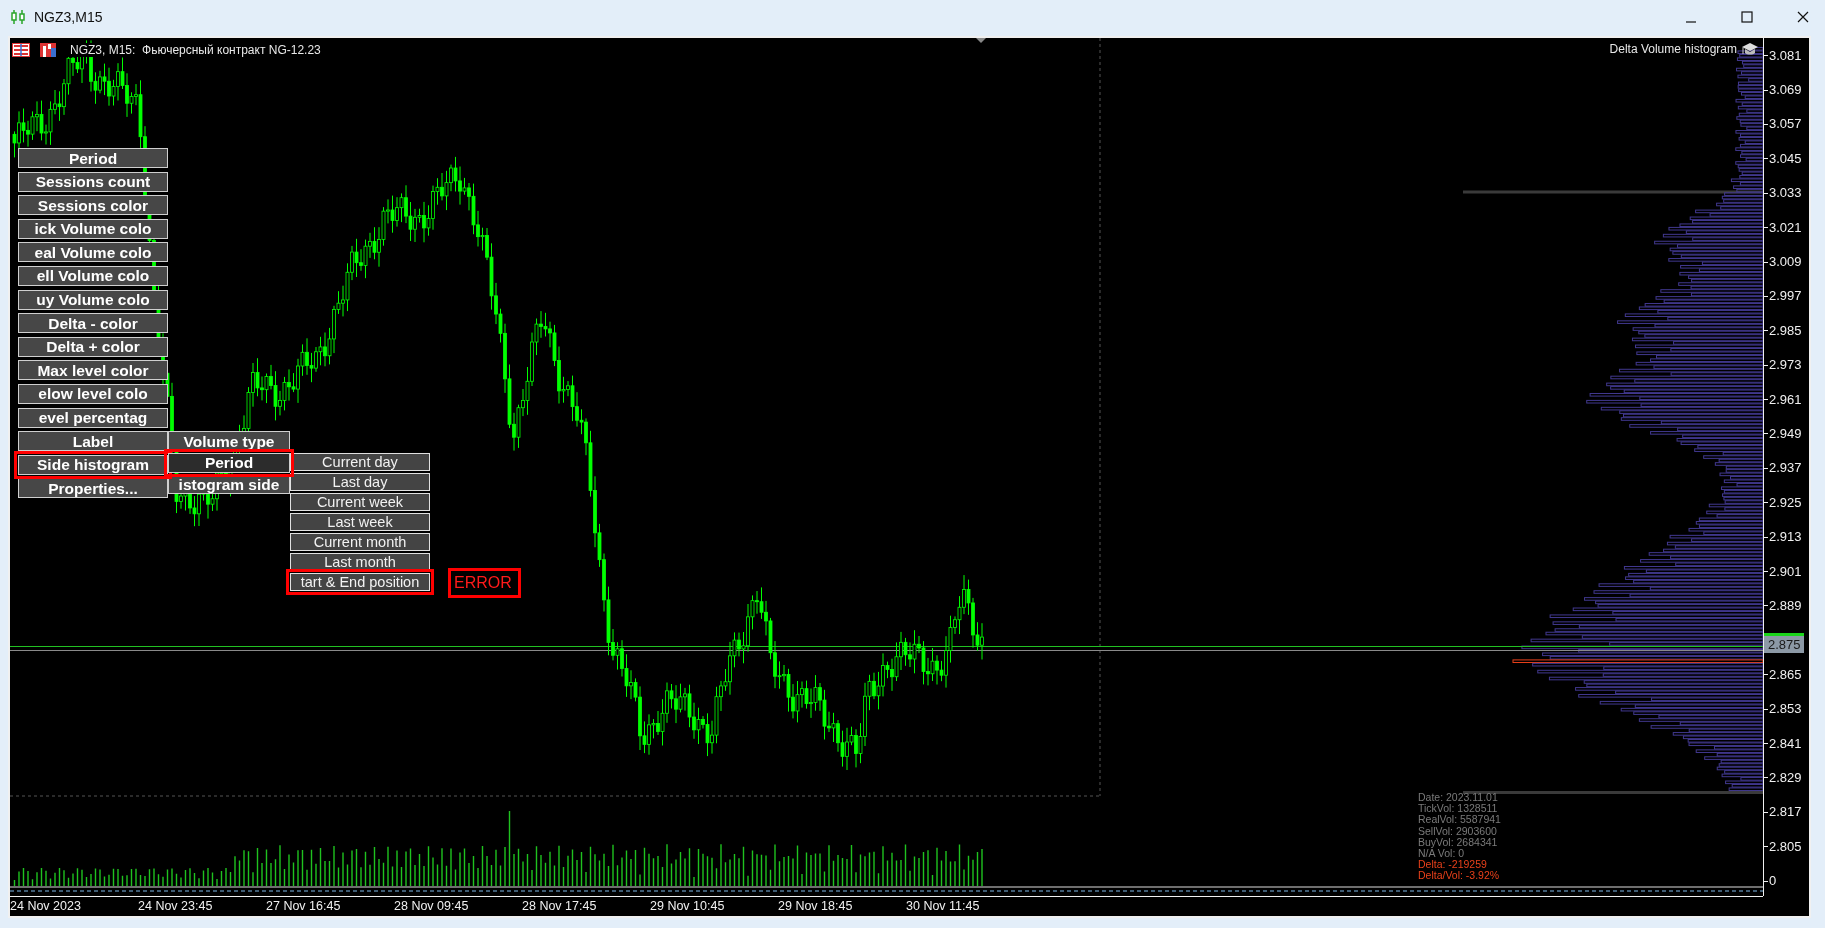  Describe the element at coordinates (93, 441) in the screenshot. I see `menu-button: Label` at that location.